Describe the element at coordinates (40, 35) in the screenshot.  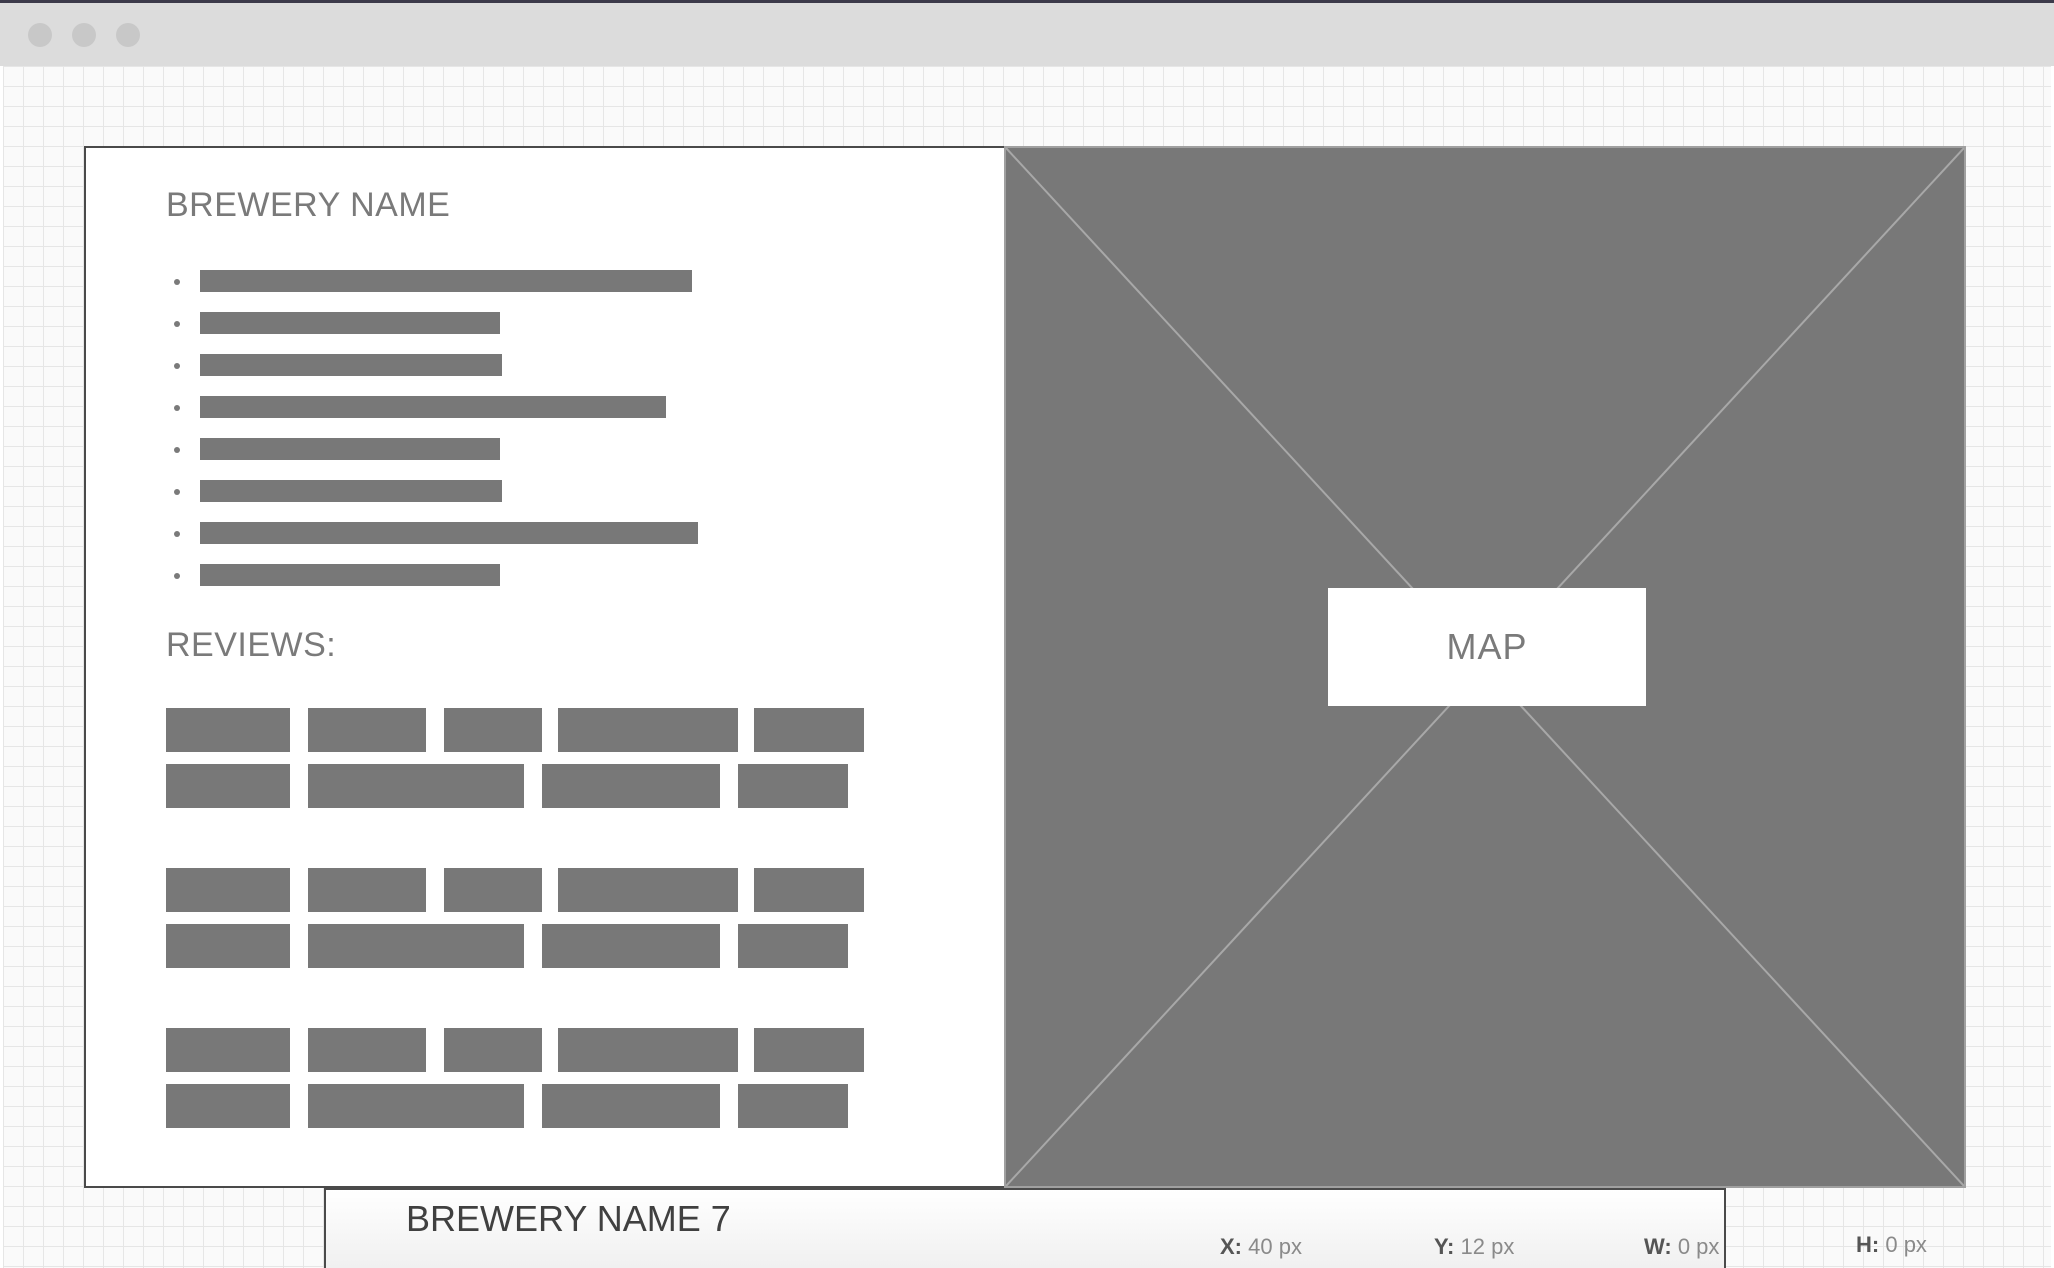
I see `close-window-button` at that location.